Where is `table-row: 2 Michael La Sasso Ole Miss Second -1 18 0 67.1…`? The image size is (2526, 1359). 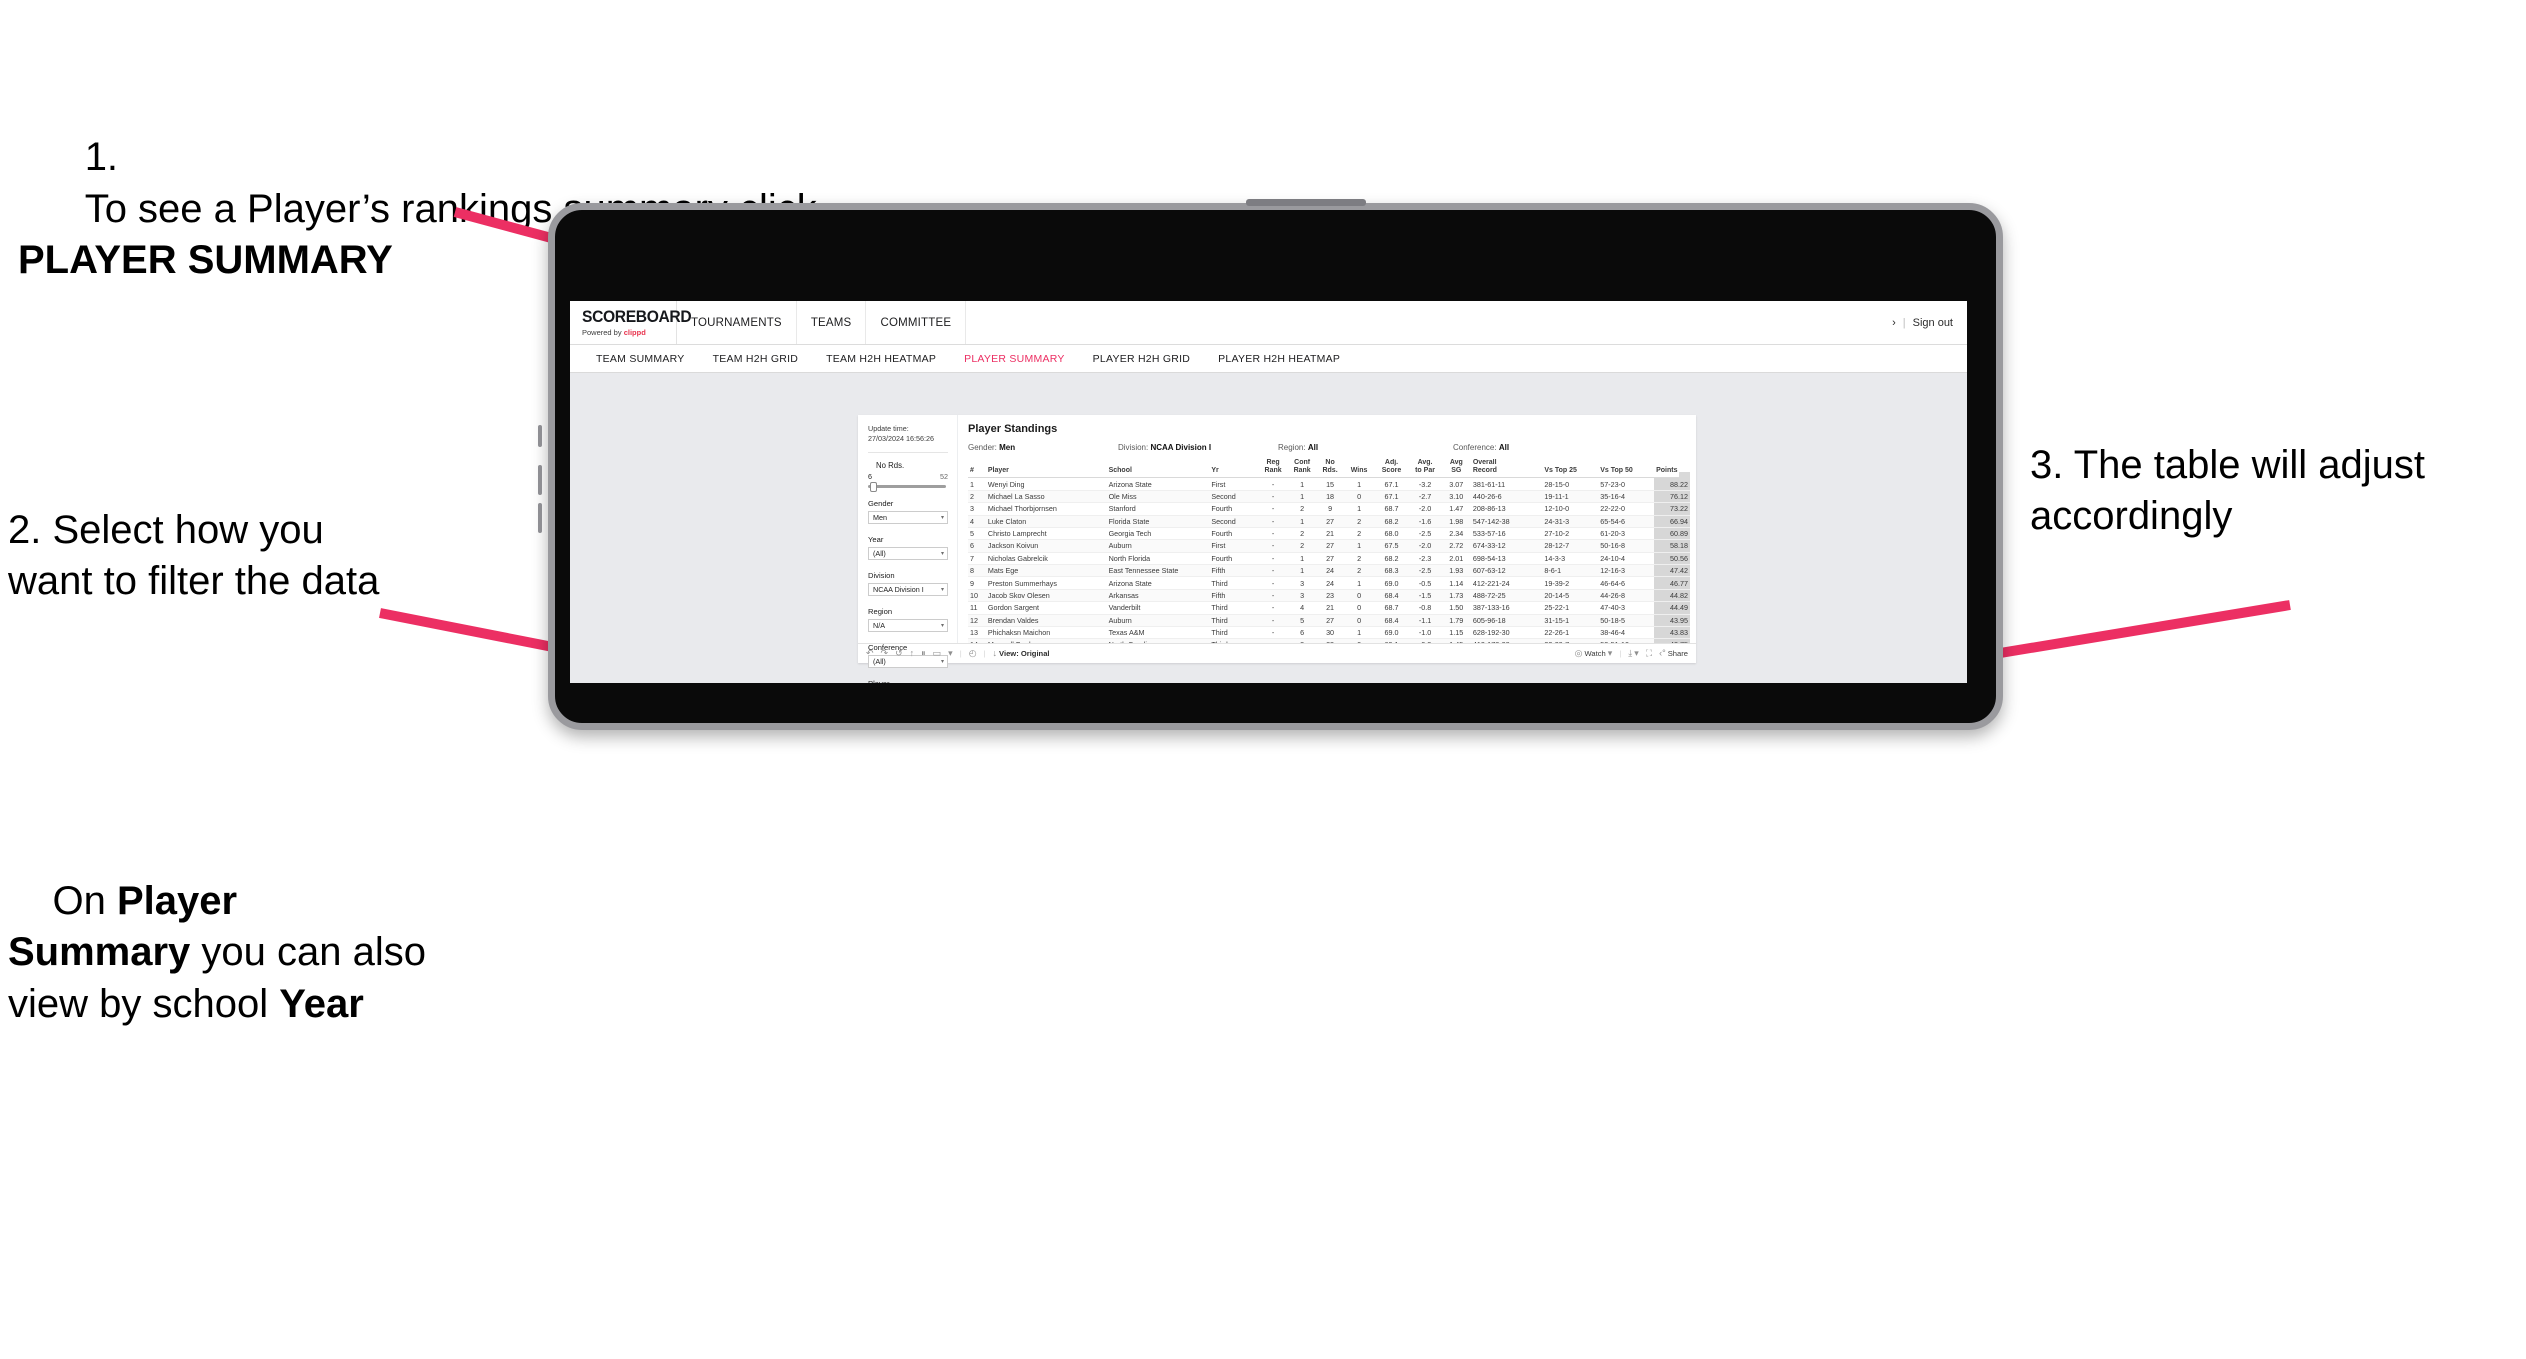 table-row: 2 Michael La Sasso Ole Miss Second -1 18 0 67.1… is located at coordinates (1329, 497).